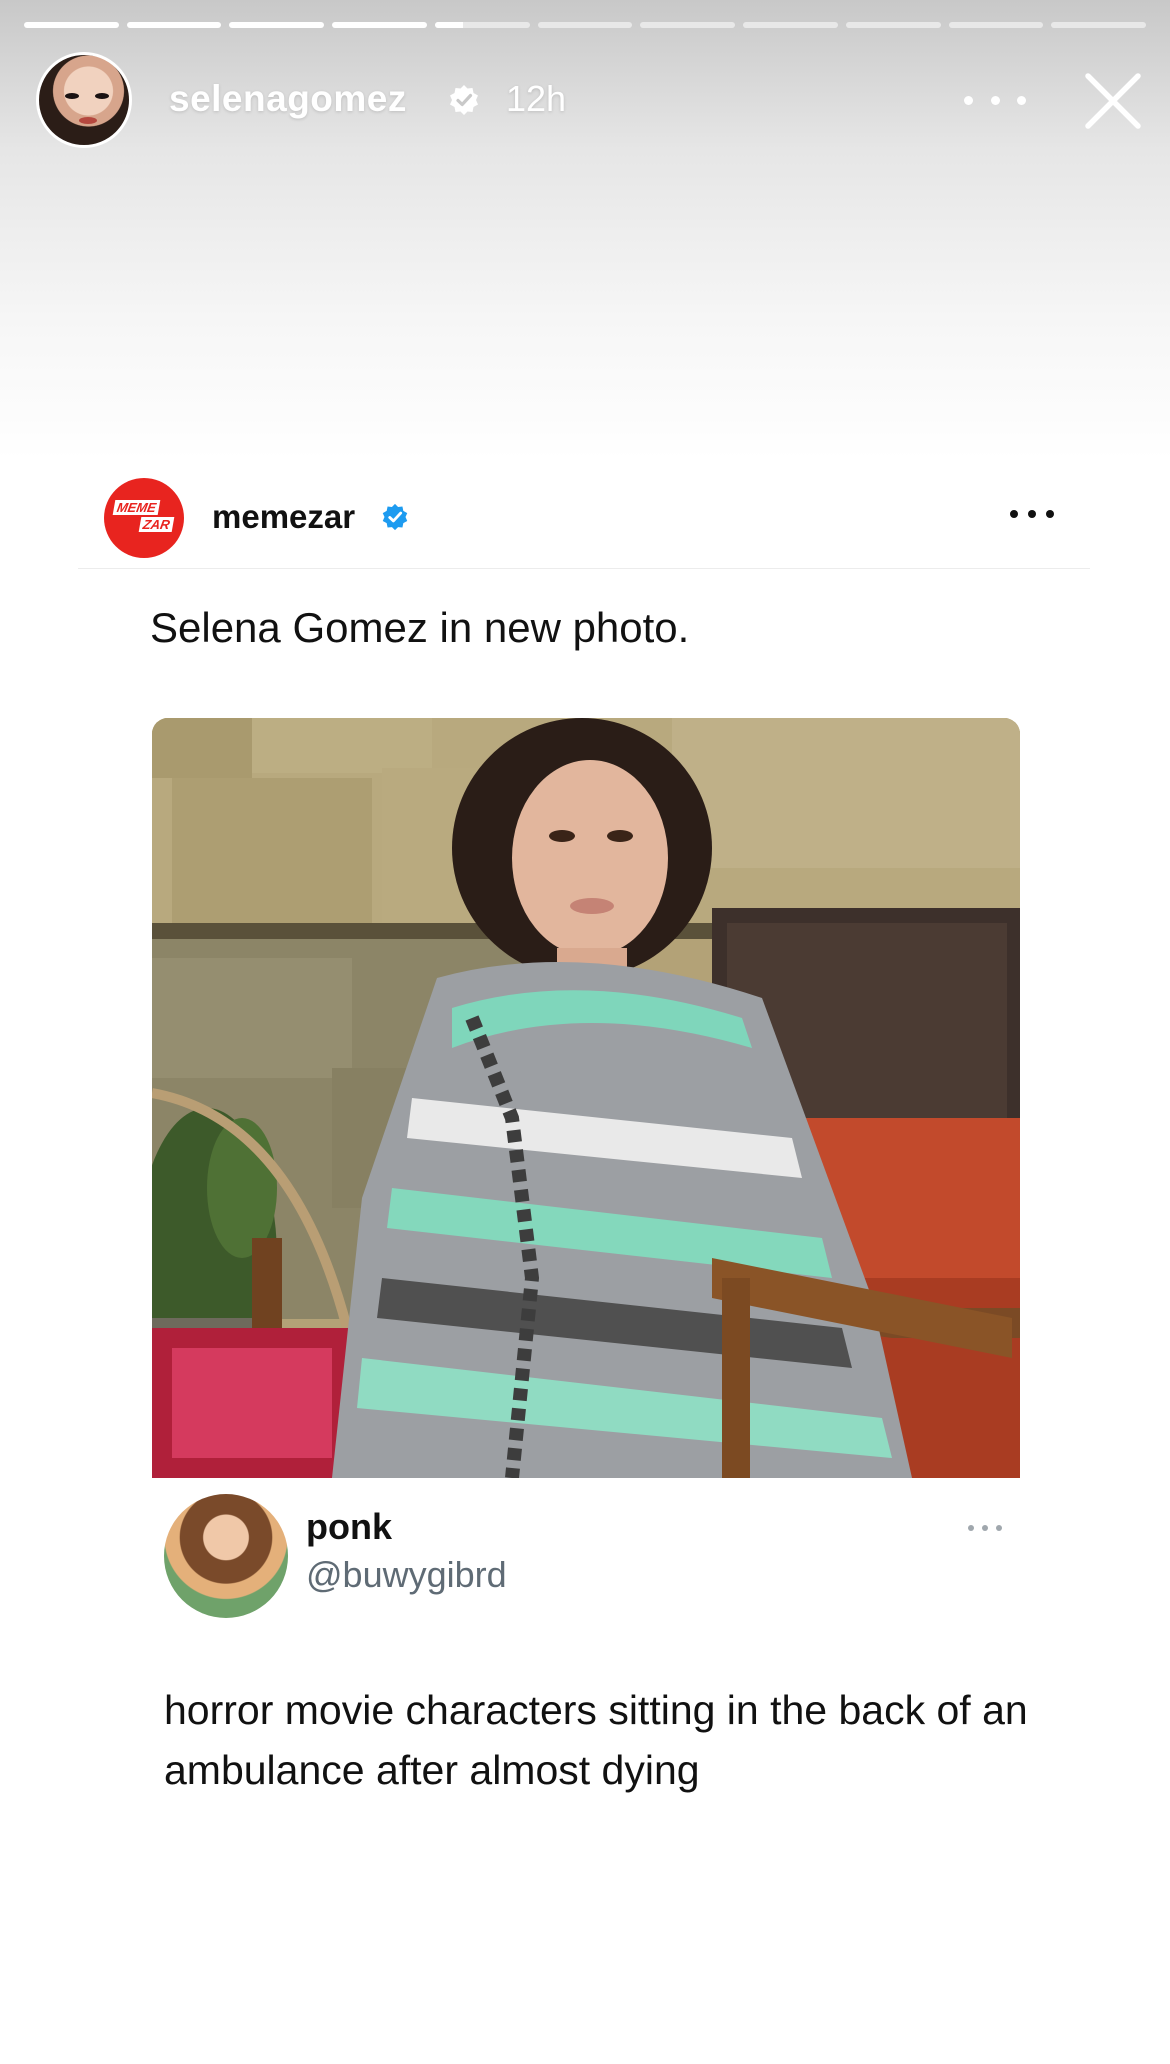 Image resolution: width=1170 pixels, height=2064 pixels. Describe the element at coordinates (1032, 514) in the screenshot. I see `post-more-icon` at that location.